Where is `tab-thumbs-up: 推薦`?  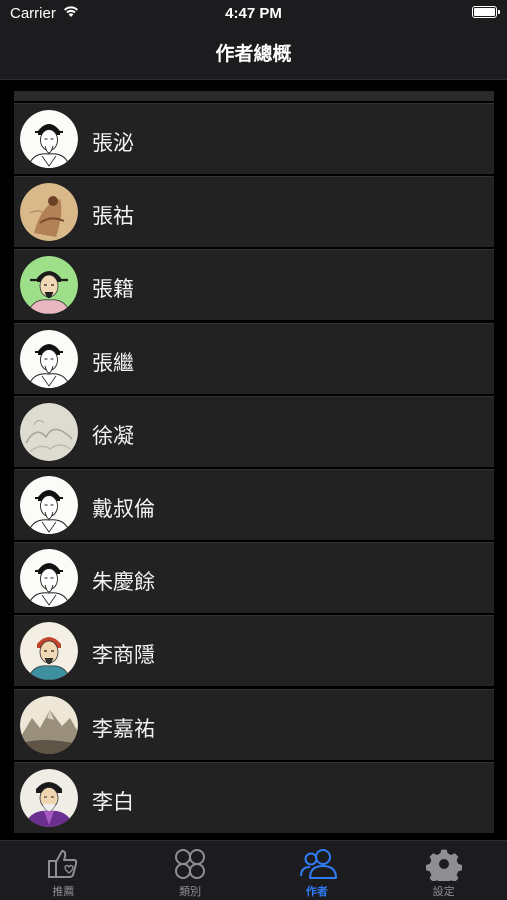 tab-thumbs-up: 推薦 is located at coordinates (63, 870).